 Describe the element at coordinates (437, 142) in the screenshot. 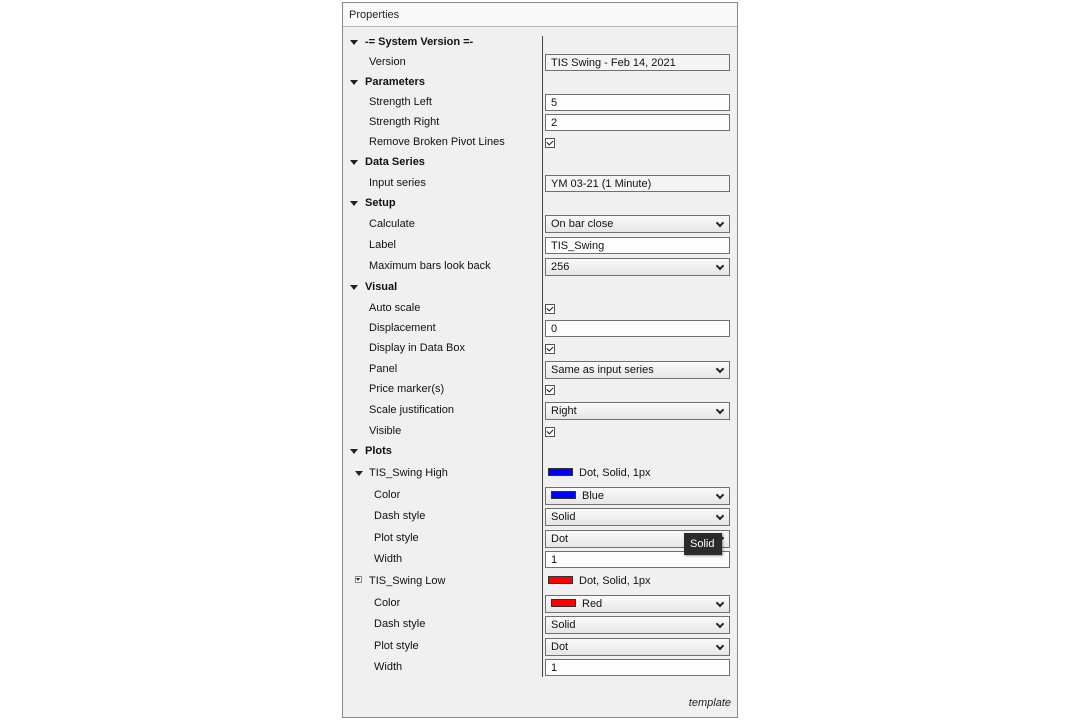

I see `property-label: Remove Broken Pivot Lines` at that location.